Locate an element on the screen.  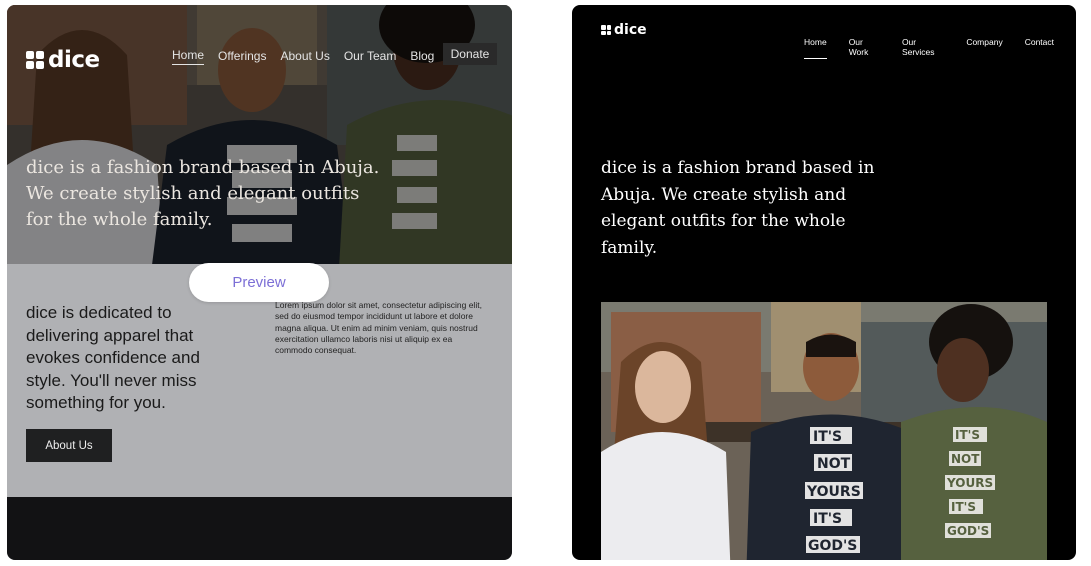
main-nav: Home Offerings About Us Our Team Blog is located at coordinates (310, 55).